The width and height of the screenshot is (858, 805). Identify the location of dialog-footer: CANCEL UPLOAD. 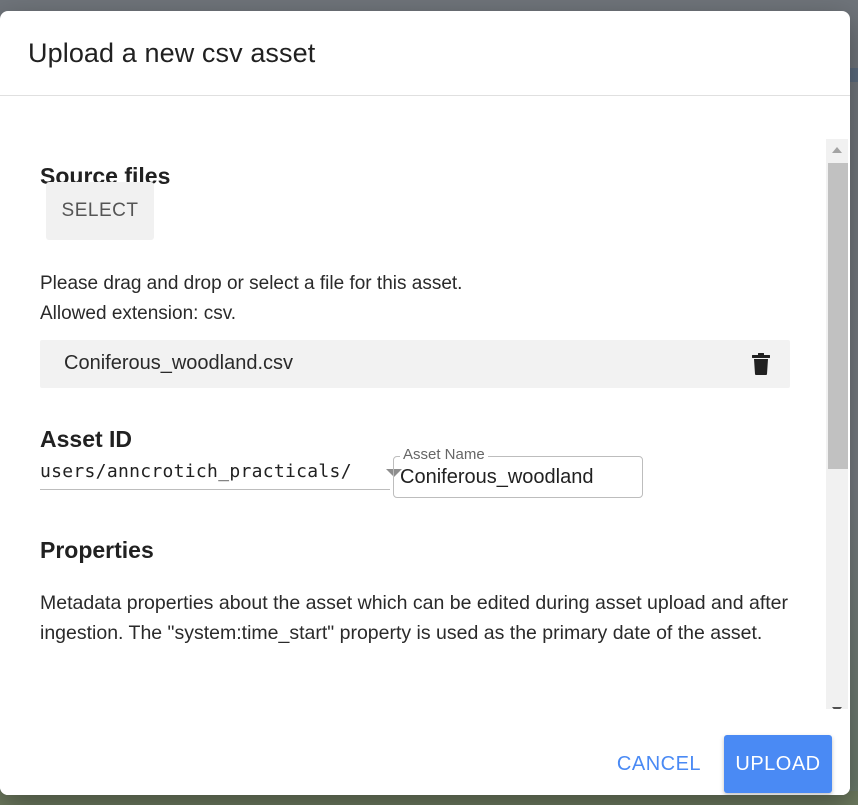
(425, 752).